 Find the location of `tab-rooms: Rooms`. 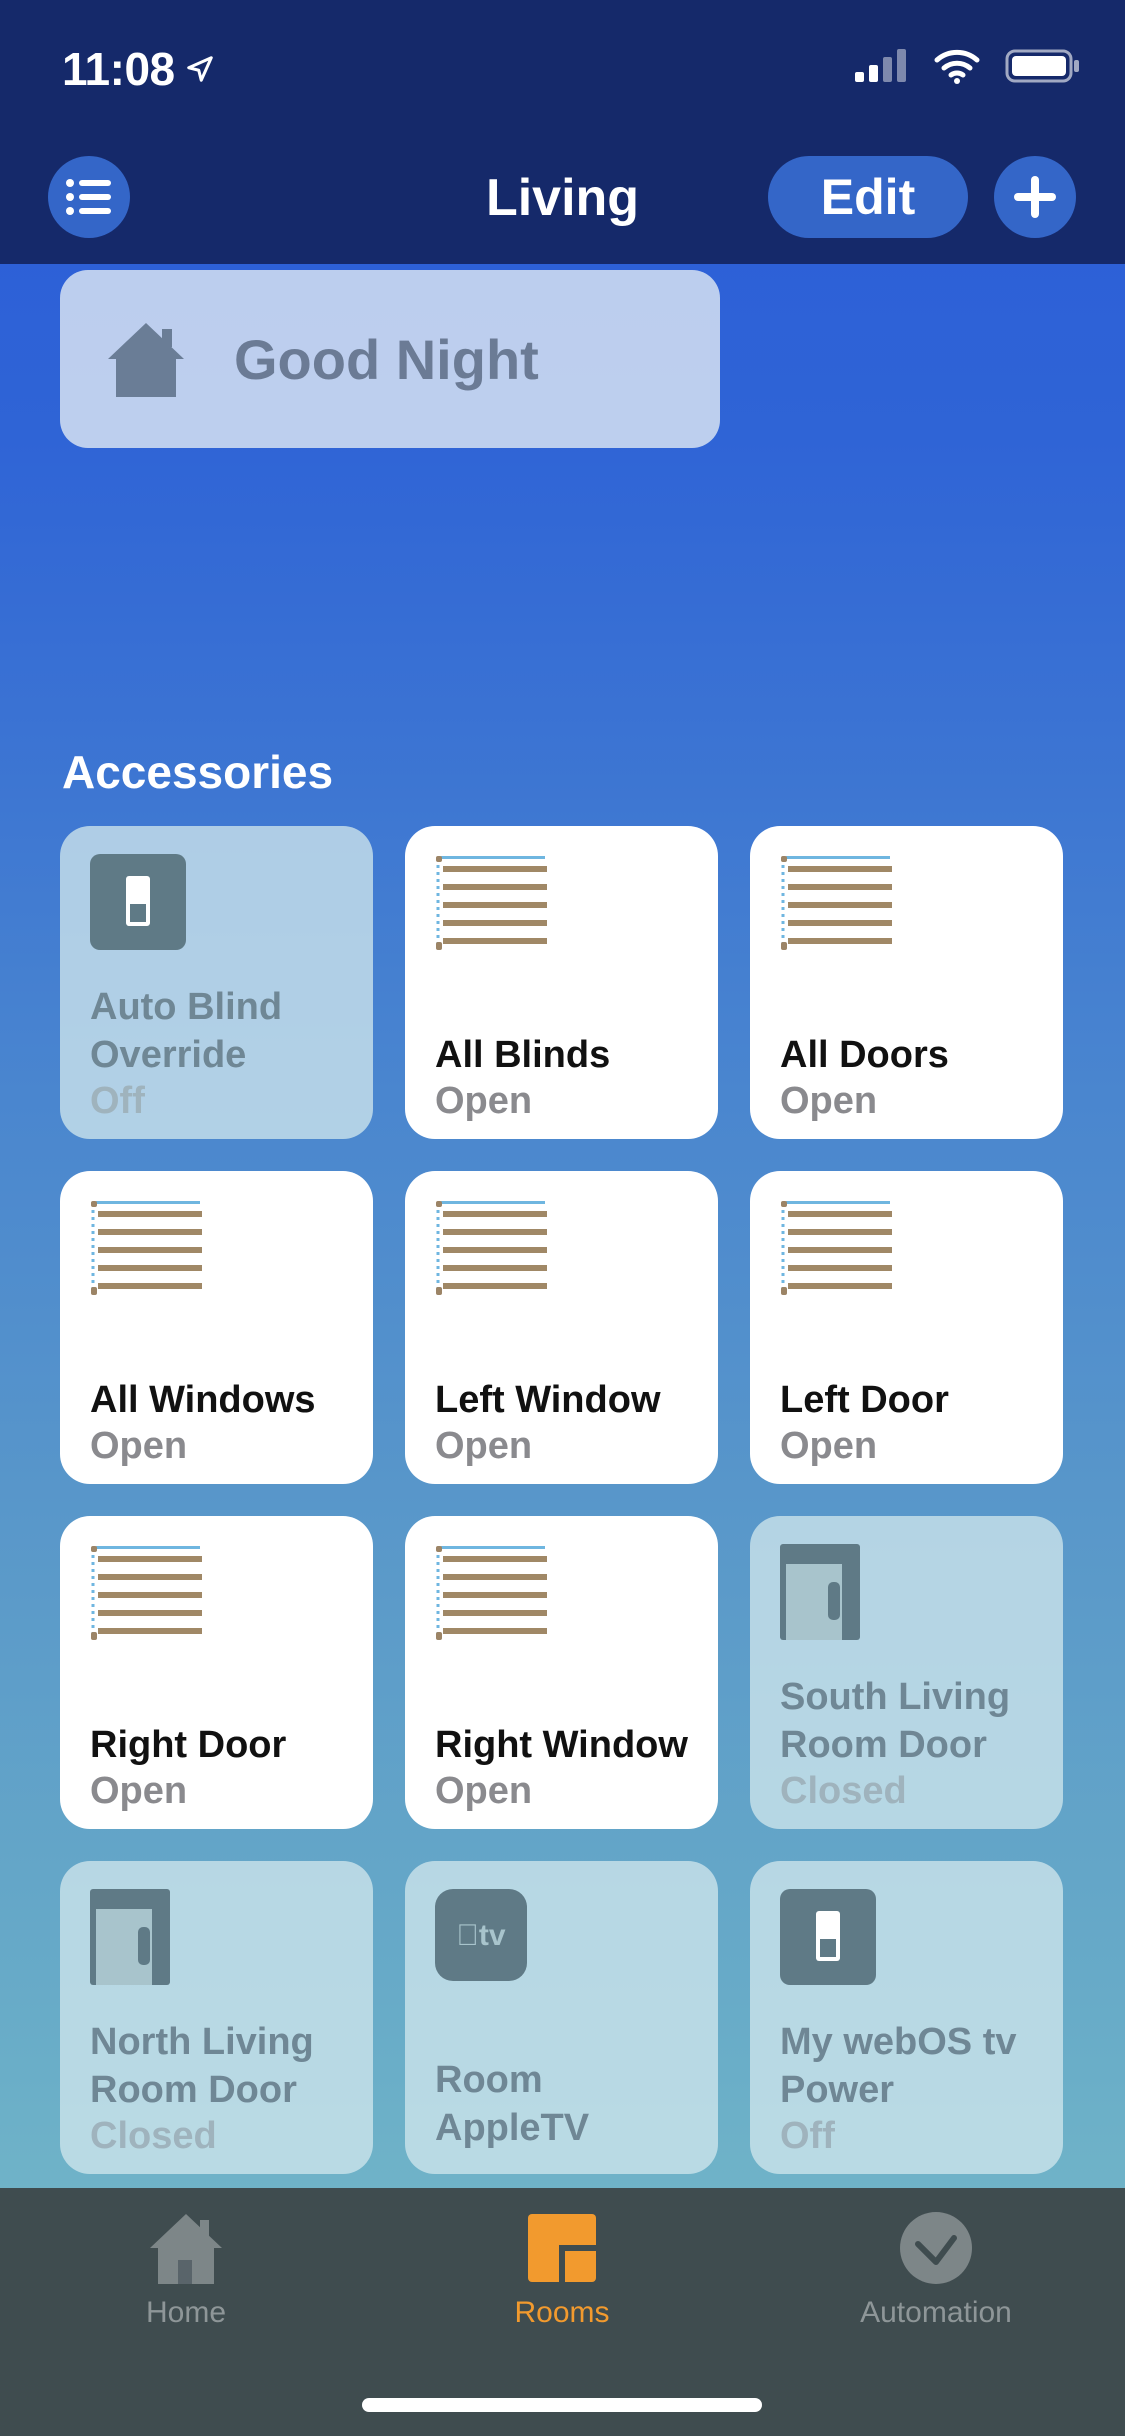

tab-rooms: Rooms is located at coordinates (562, 2269).